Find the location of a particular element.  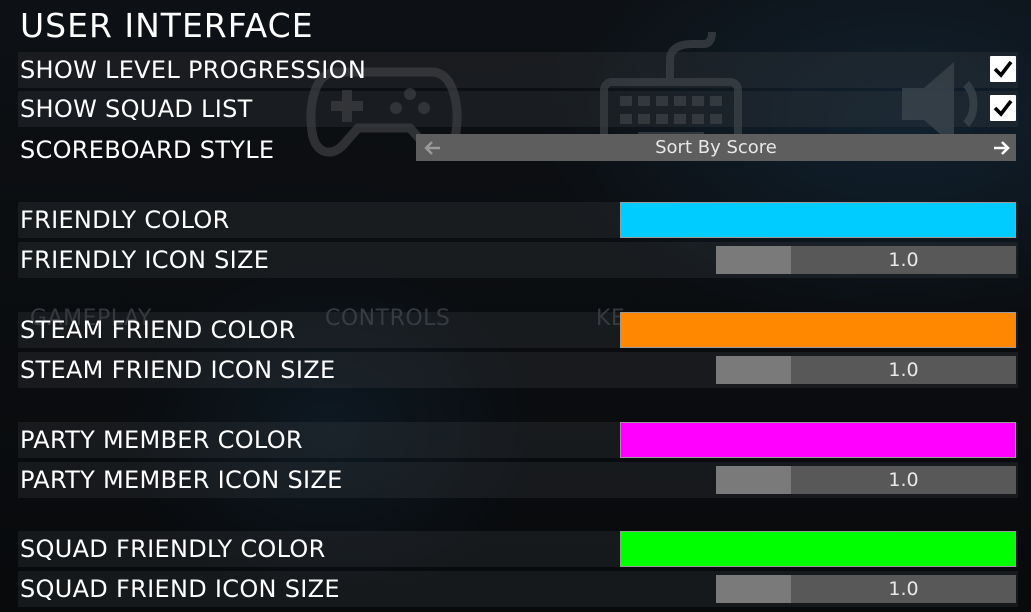

steam-friend-icon-size-slider: 1.0 is located at coordinates (866, 370).